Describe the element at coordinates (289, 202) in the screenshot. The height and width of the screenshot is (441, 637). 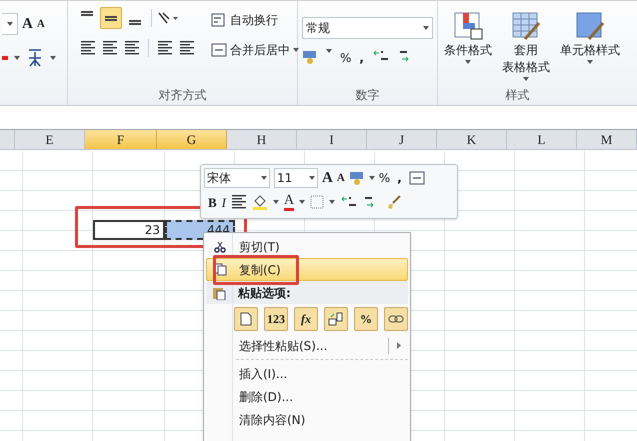
I see `font-color-button: A` at that location.